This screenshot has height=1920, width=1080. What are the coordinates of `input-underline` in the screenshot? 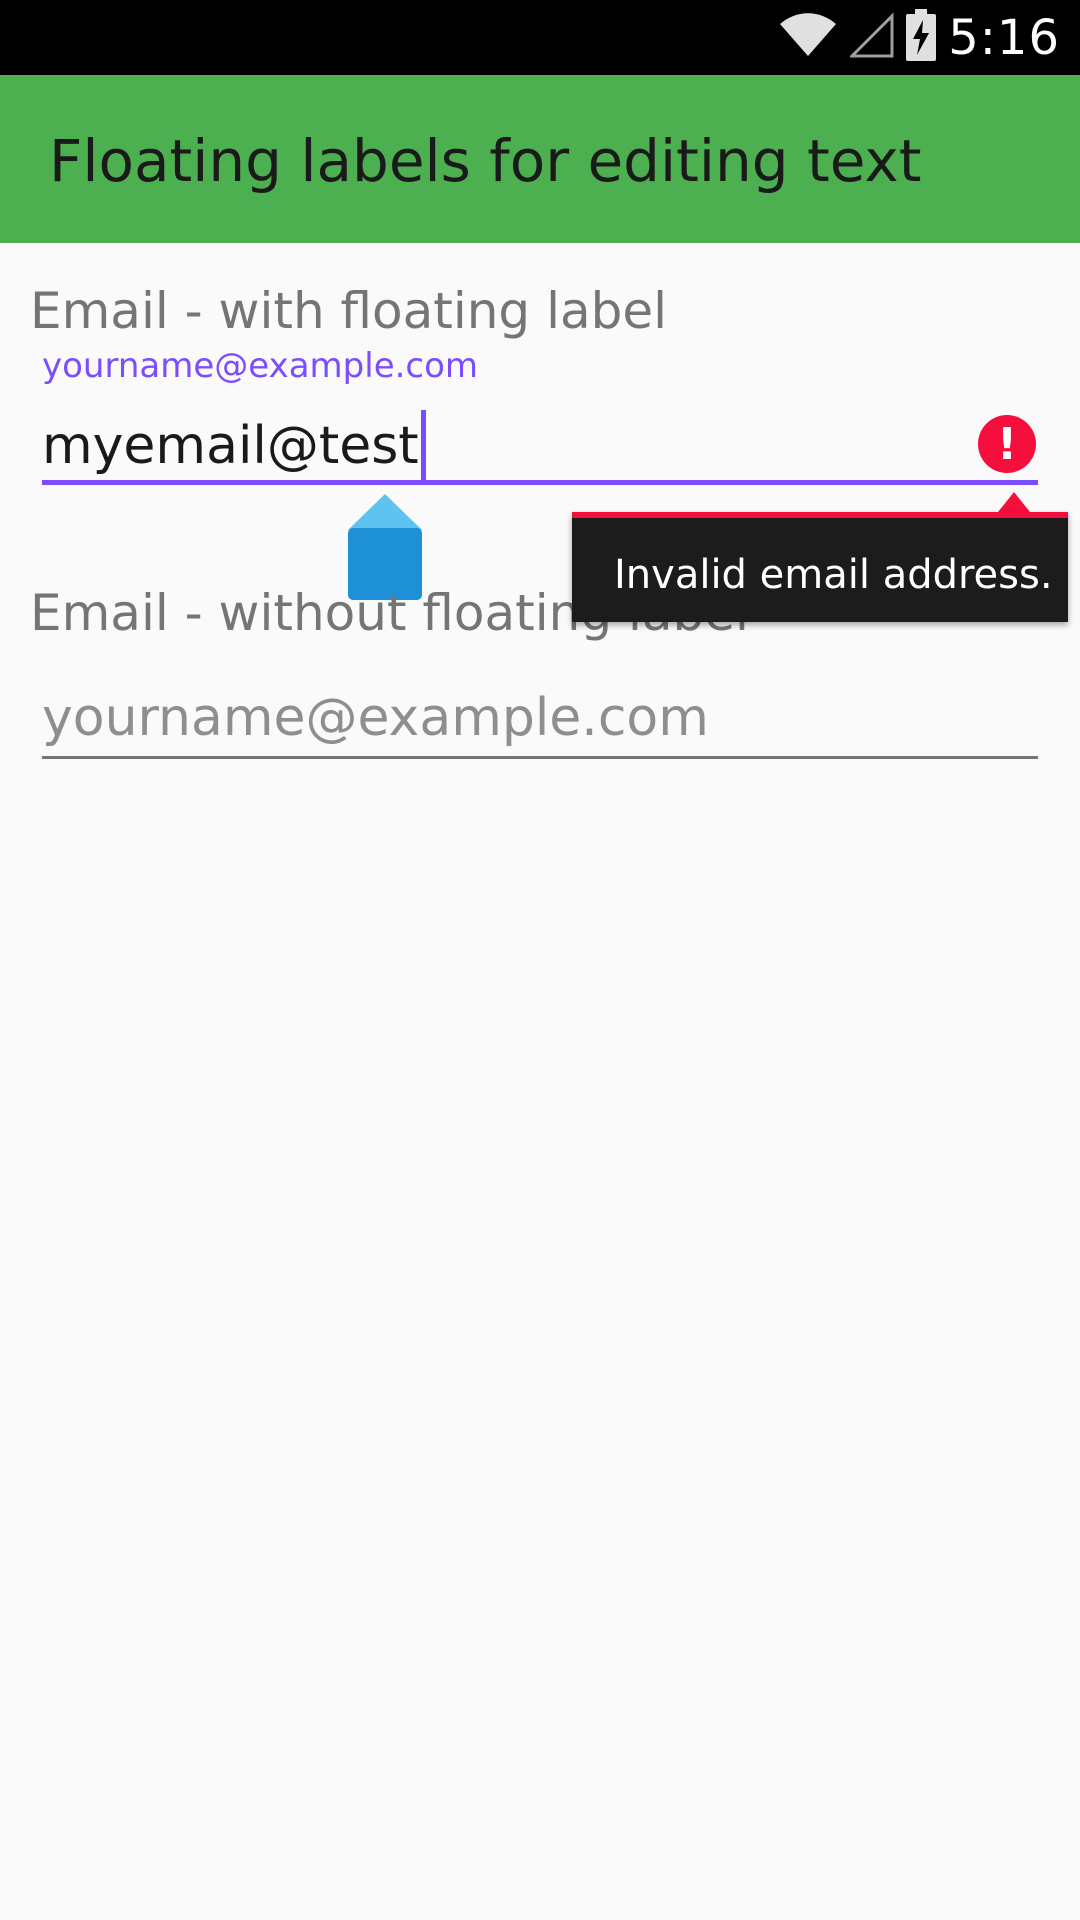 It's located at (540, 757).